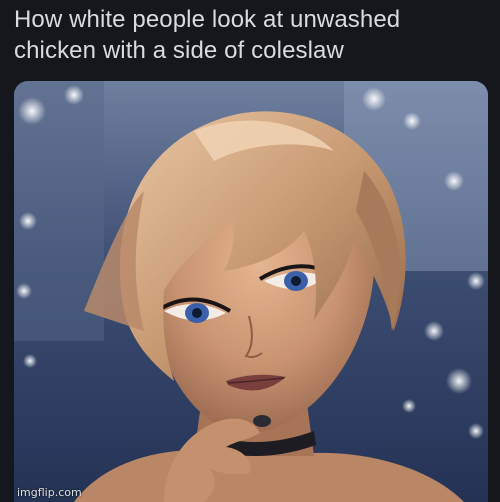 The width and height of the screenshot is (500, 502). I want to click on caption-line-1: How white people look at unwashed, so click(207, 19).